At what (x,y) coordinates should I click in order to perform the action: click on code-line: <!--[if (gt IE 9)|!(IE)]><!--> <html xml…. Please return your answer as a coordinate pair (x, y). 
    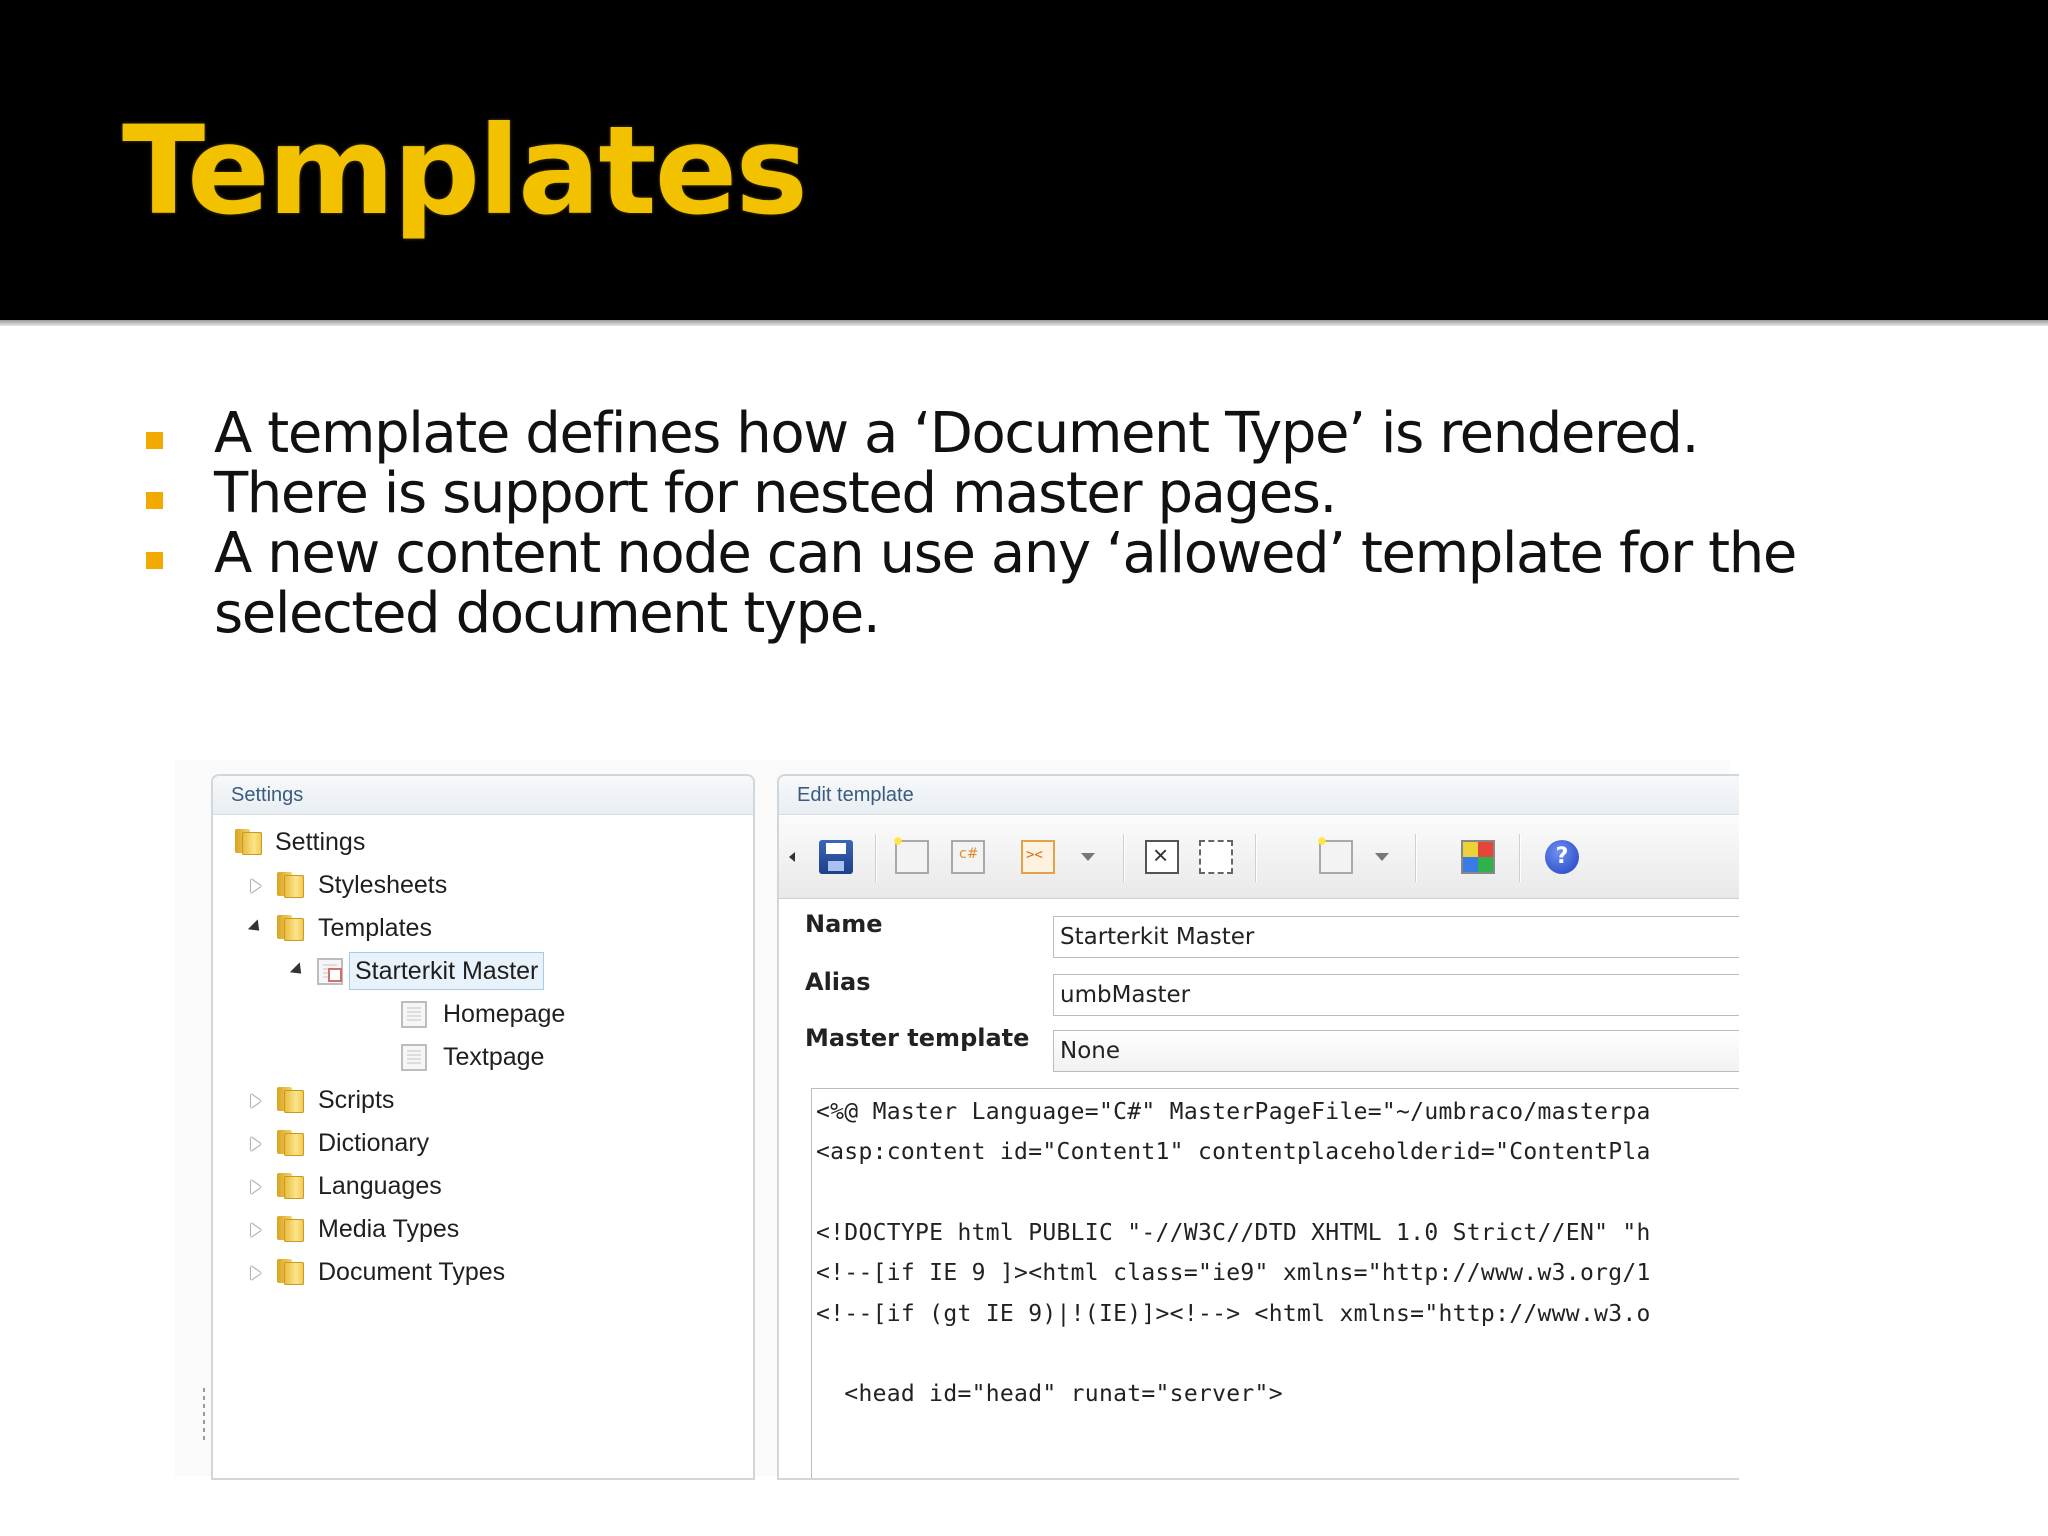
    Looking at the image, I should click on (1233, 1314).